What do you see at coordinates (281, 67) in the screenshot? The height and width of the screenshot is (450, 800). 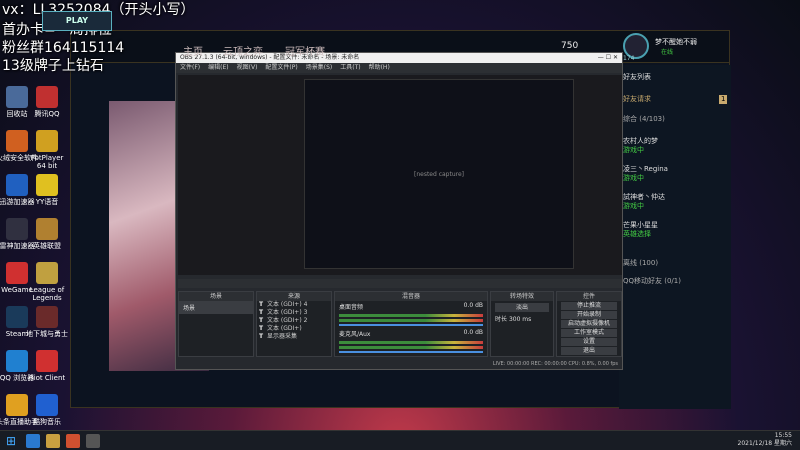 I see `menu-item: 配置文件(P)` at bounding box center [281, 67].